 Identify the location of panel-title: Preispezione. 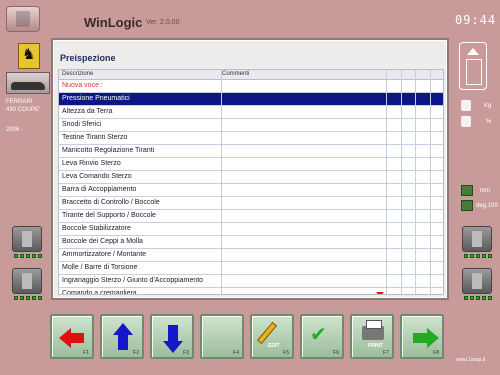
(88, 58).